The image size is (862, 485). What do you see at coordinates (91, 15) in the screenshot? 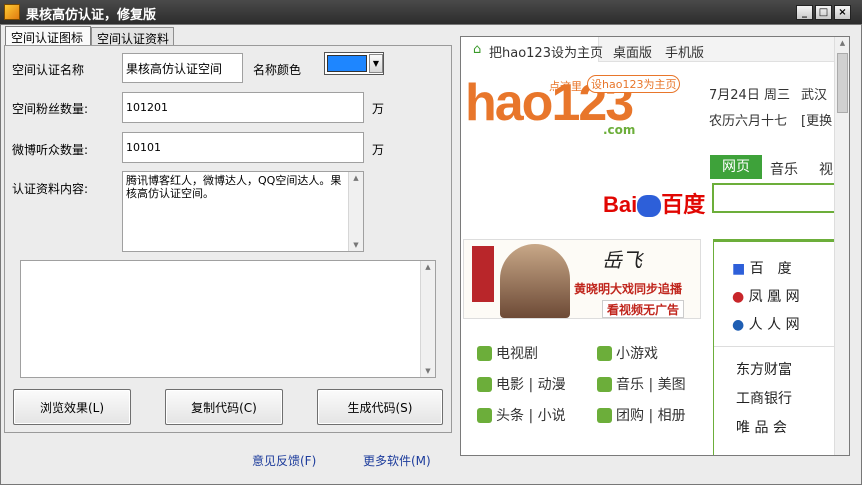
I see `window-title: 果核高仿认证，修复版` at bounding box center [91, 15].